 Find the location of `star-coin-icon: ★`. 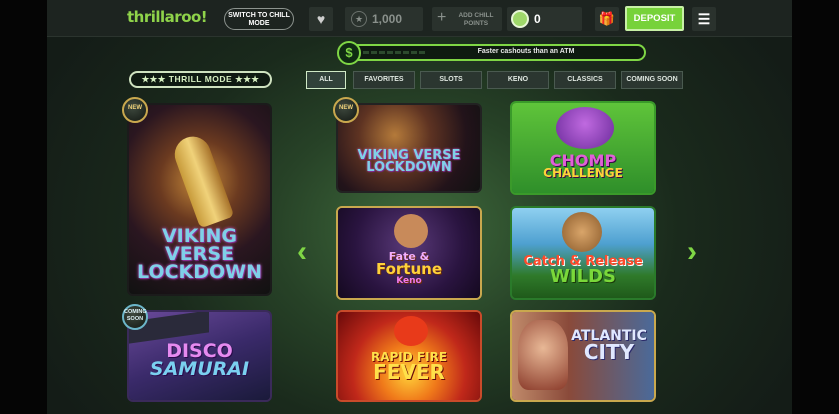

star-coin-icon: ★ is located at coordinates (359, 19).